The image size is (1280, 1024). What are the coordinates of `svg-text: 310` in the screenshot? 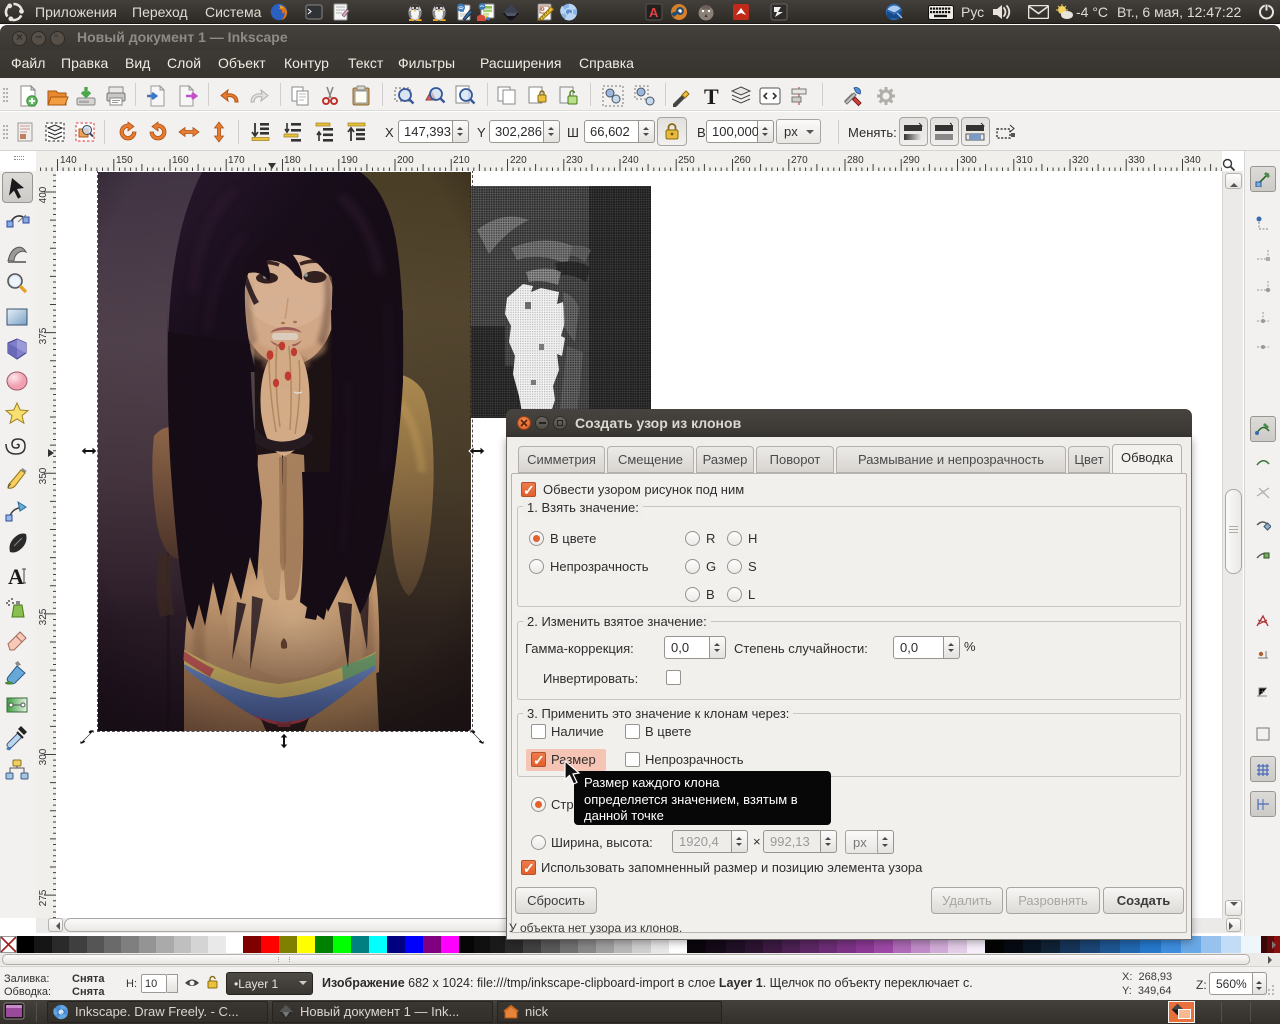 It's located at (1024, 160).